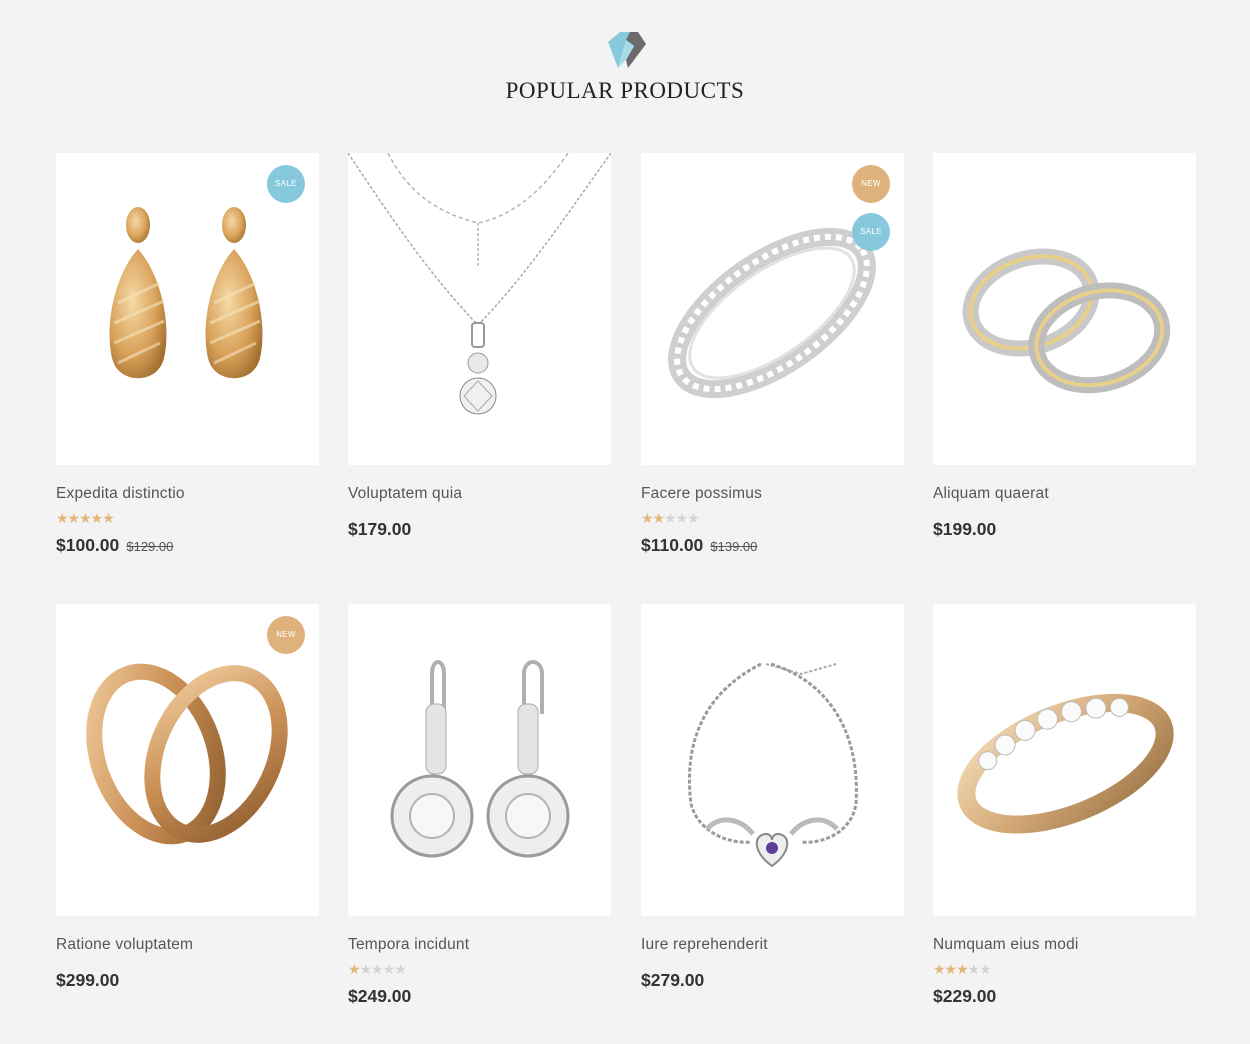  I want to click on product-name: Voluptatem quia, so click(479, 494).